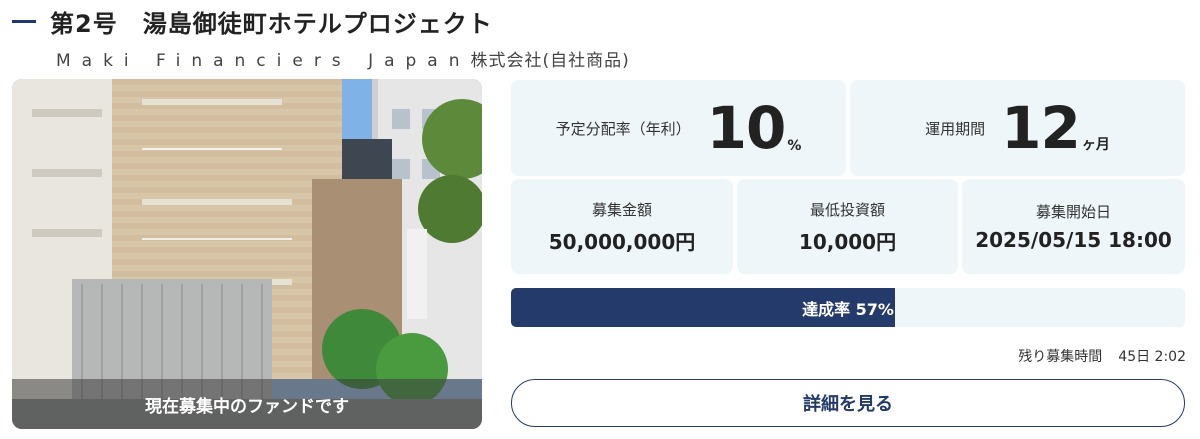 The width and height of the screenshot is (1200, 439). Describe the element at coordinates (848, 403) in the screenshot. I see `view-details-button: 詳細を見る` at that location.